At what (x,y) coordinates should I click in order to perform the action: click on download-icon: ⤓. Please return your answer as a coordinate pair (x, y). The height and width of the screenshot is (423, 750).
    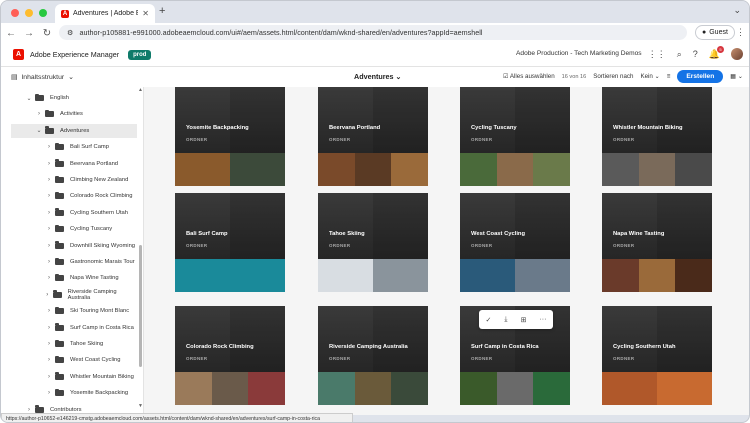
    Looking at the image, I should click on (505, 320).